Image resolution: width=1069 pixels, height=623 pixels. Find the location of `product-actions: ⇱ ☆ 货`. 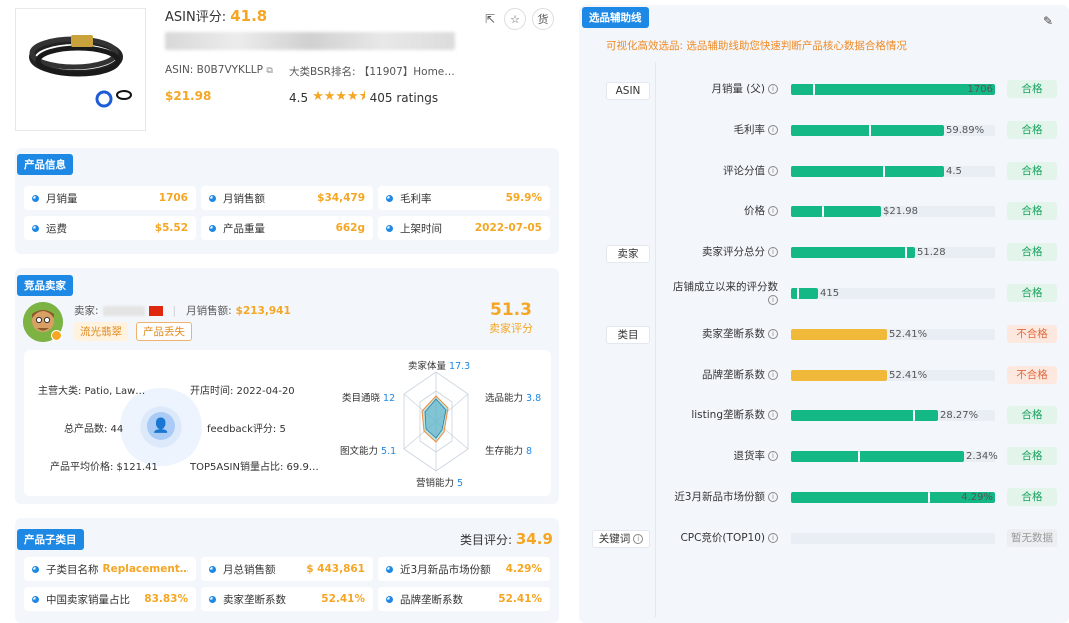

product-actions: ⇱ ☆ 货 is located at coordinates (518, 19).